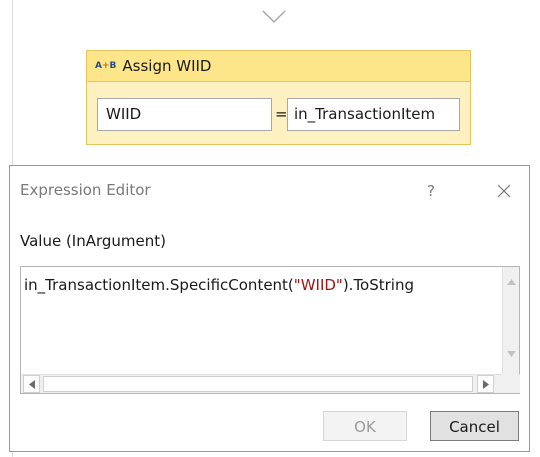  What do you see at coordinates (184, 114) in the screenshot?
I see `assign-to-field: WIID` at bounding box center [184, 114].